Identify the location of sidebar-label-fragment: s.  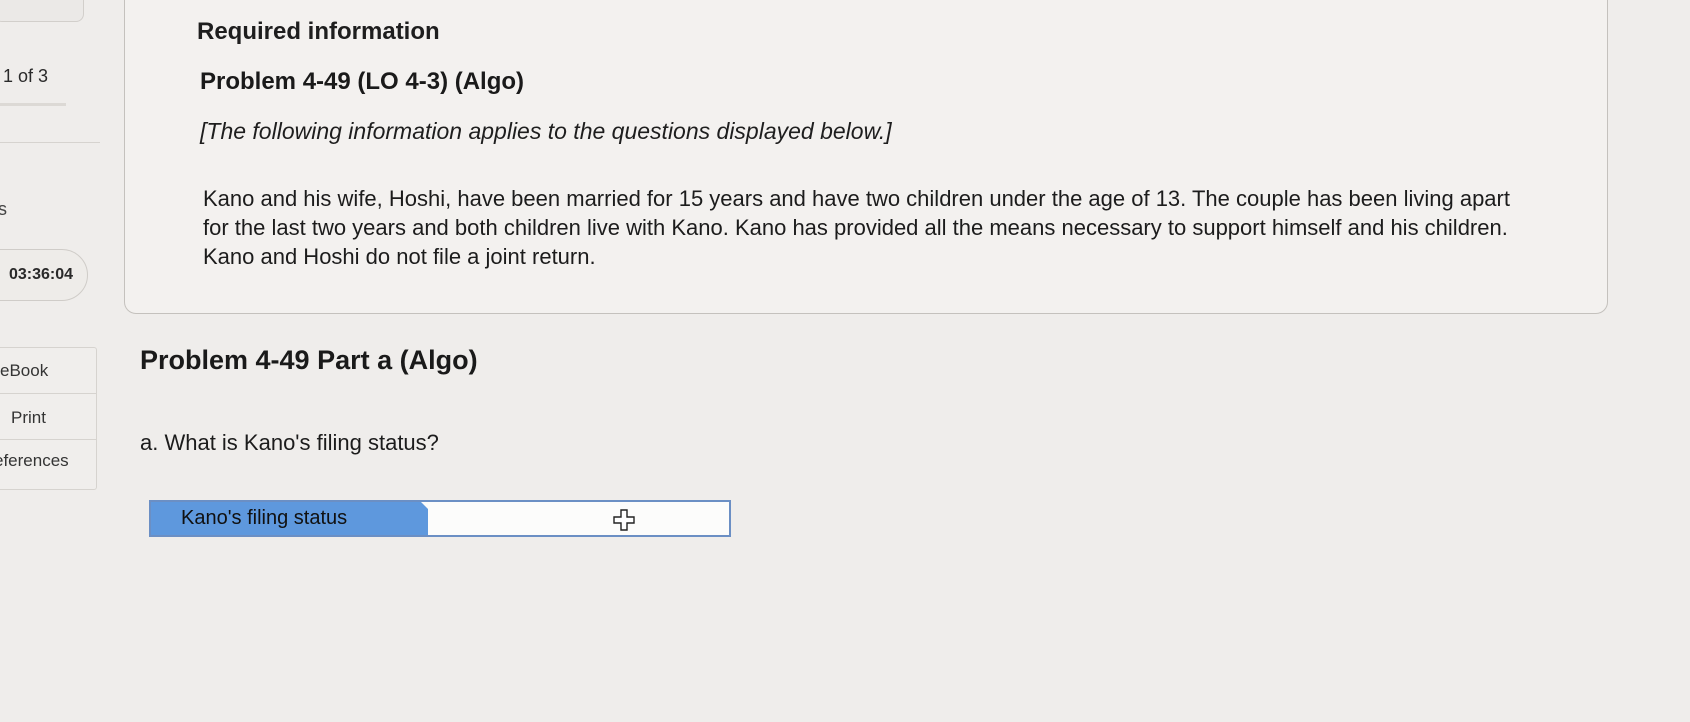
(3, 209).